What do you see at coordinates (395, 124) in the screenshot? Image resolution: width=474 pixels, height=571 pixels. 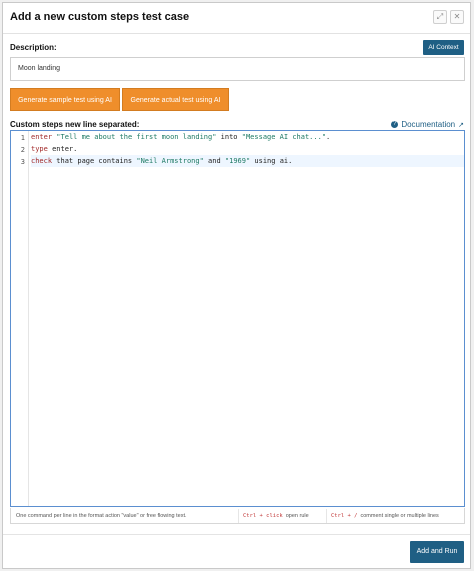 I see `help-icon: ?` at bounding box center [395, 124].